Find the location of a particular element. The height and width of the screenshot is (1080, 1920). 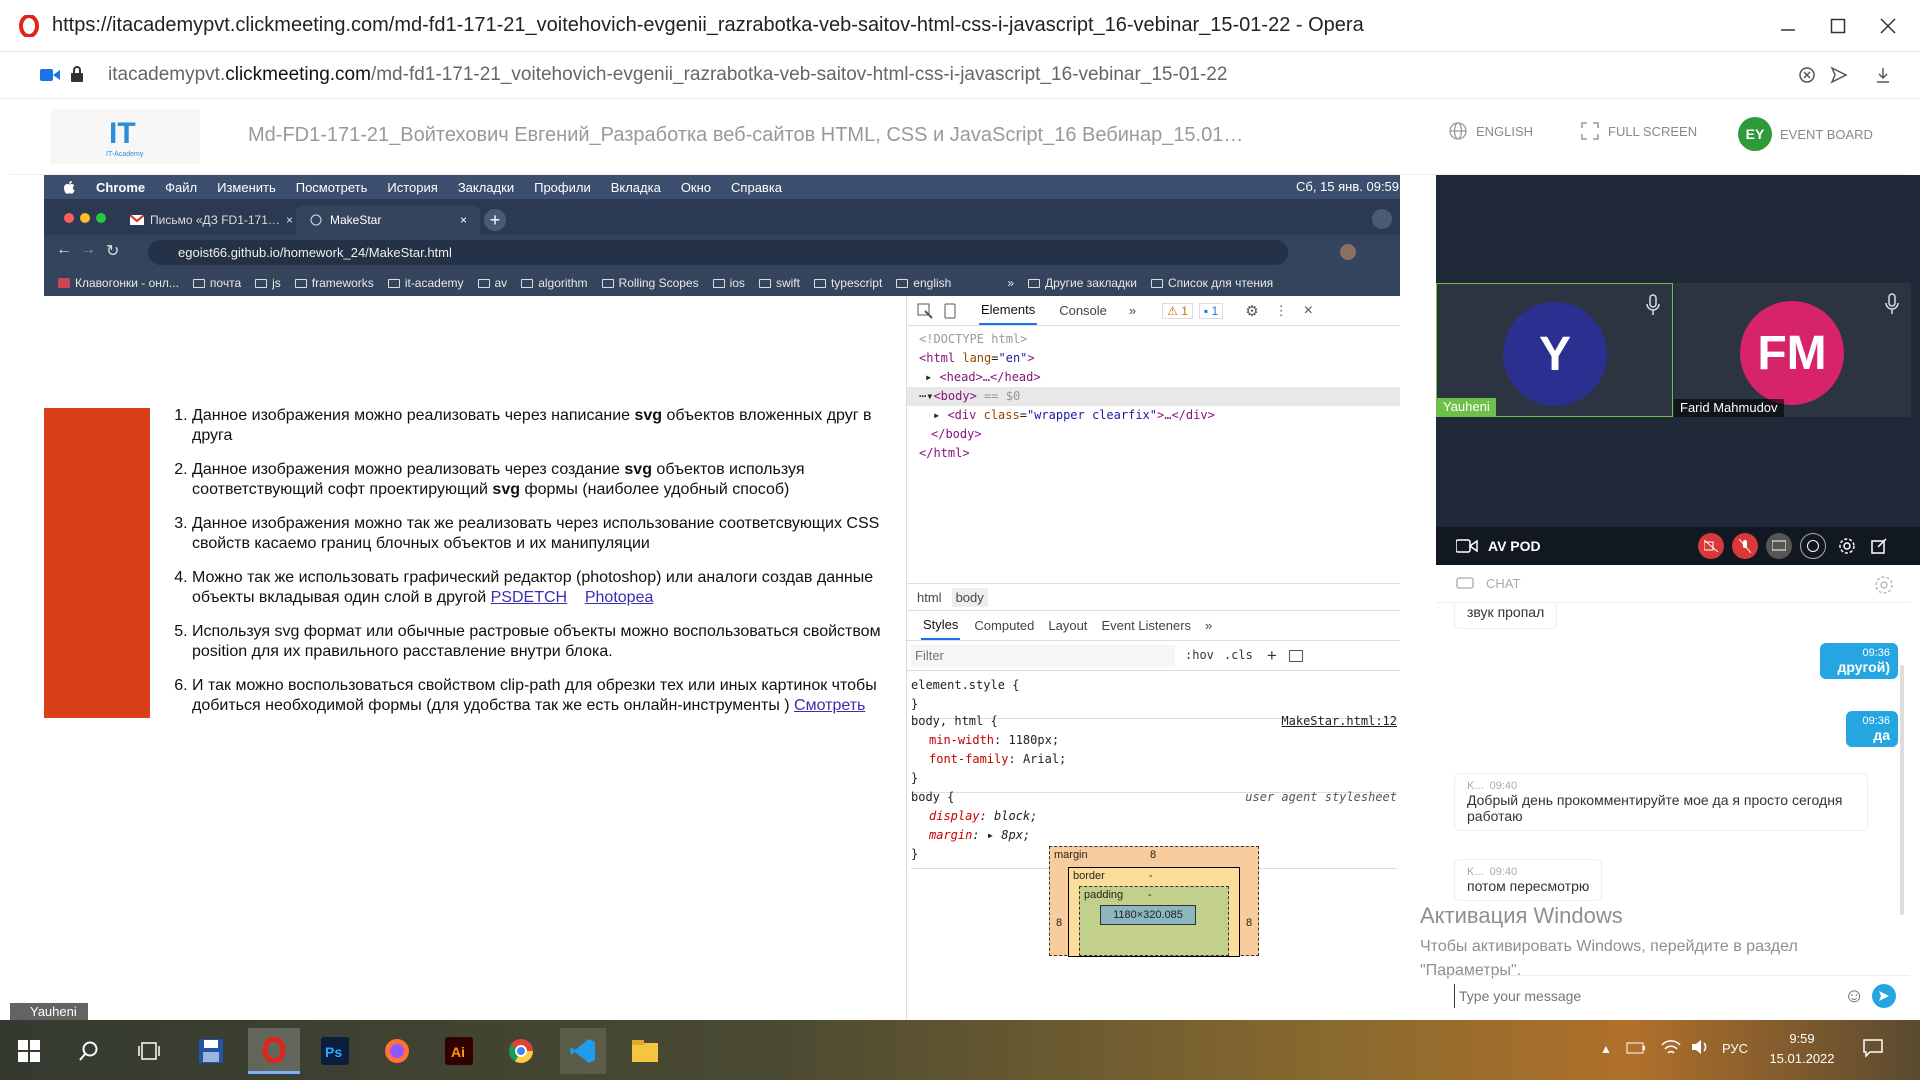

mic-off-button is located at coordinates (1745, 546).